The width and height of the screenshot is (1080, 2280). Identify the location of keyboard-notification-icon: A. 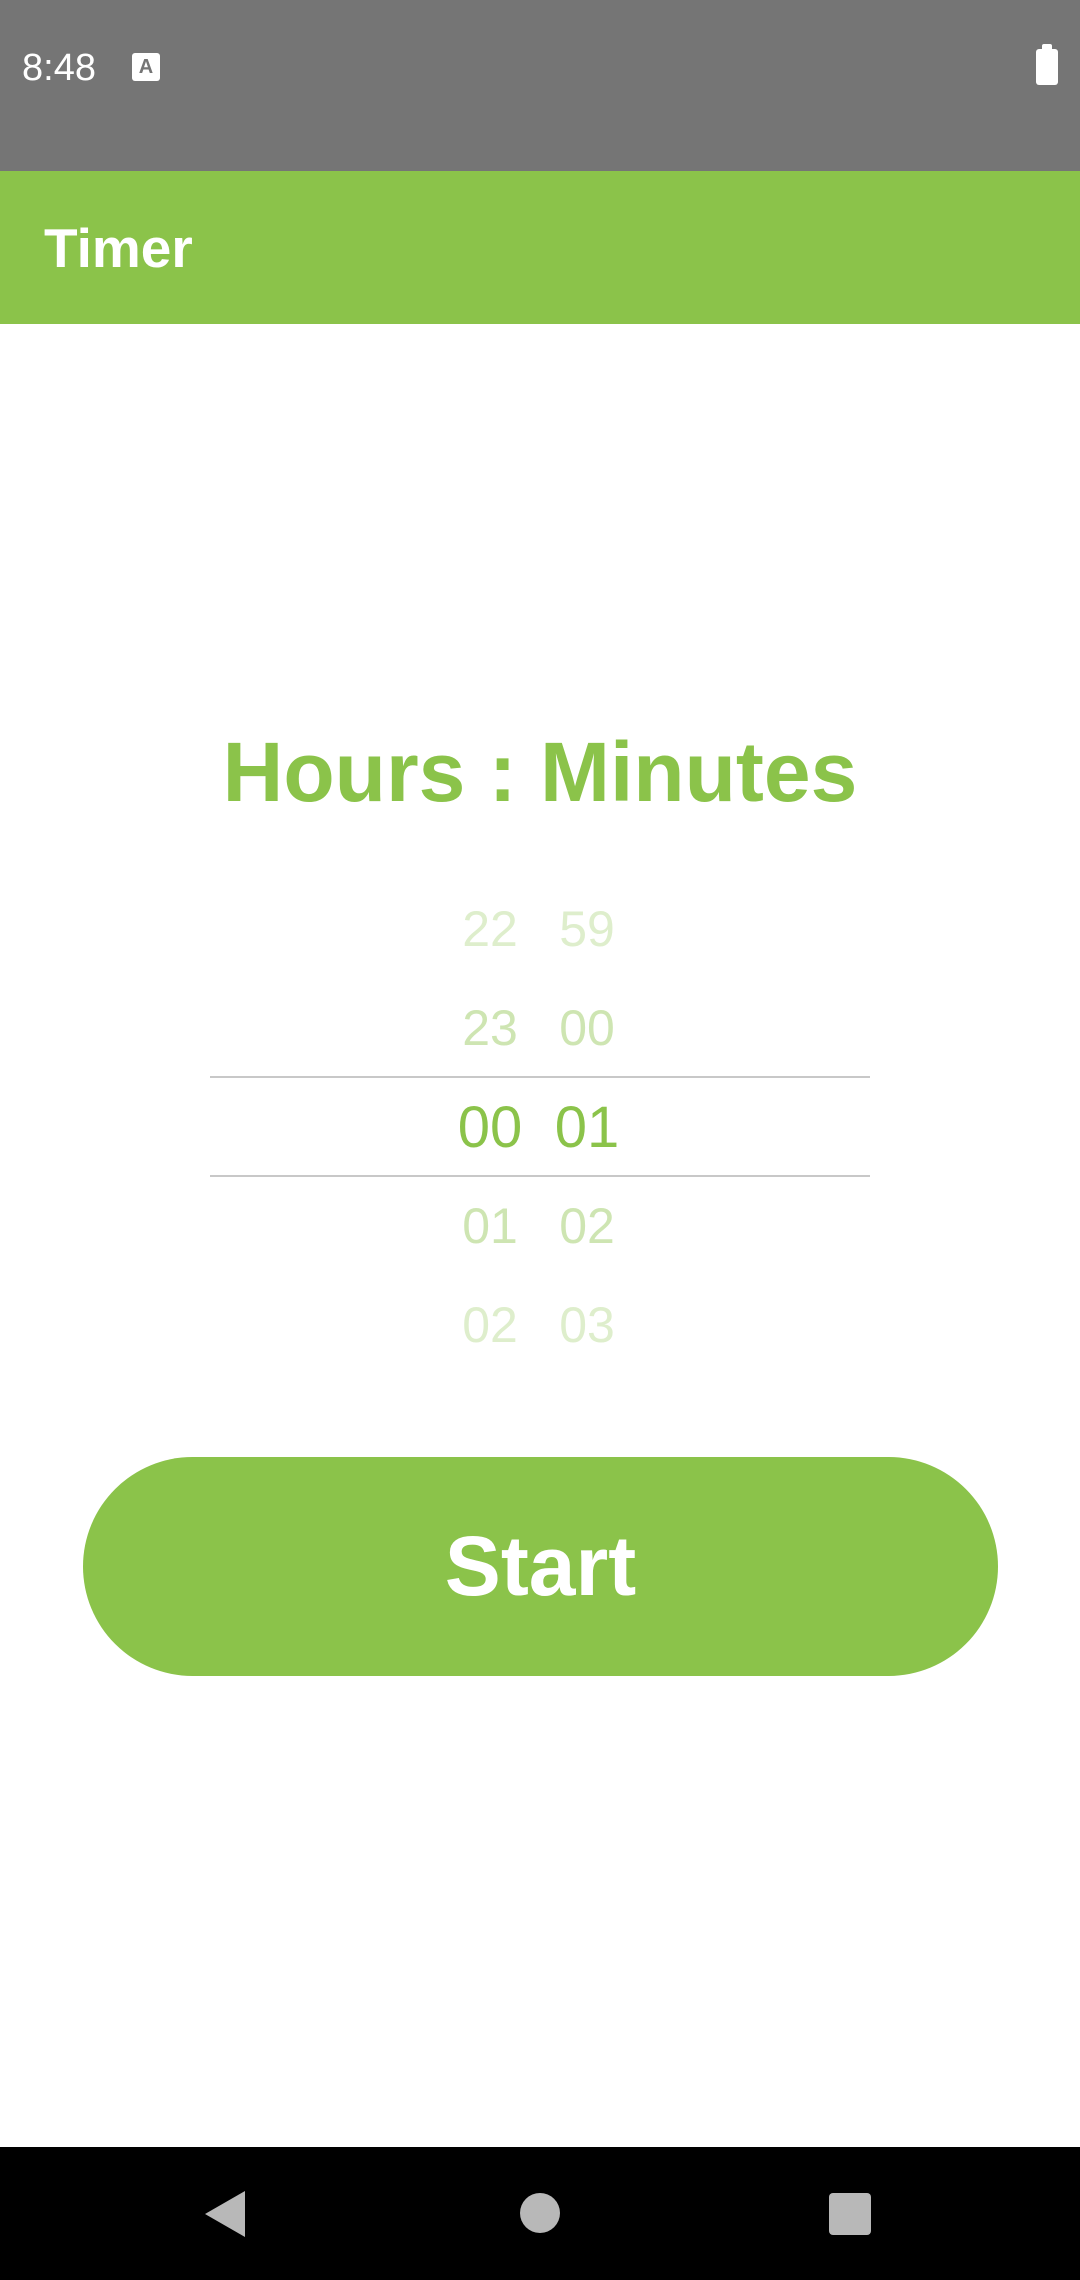
(146, 67).